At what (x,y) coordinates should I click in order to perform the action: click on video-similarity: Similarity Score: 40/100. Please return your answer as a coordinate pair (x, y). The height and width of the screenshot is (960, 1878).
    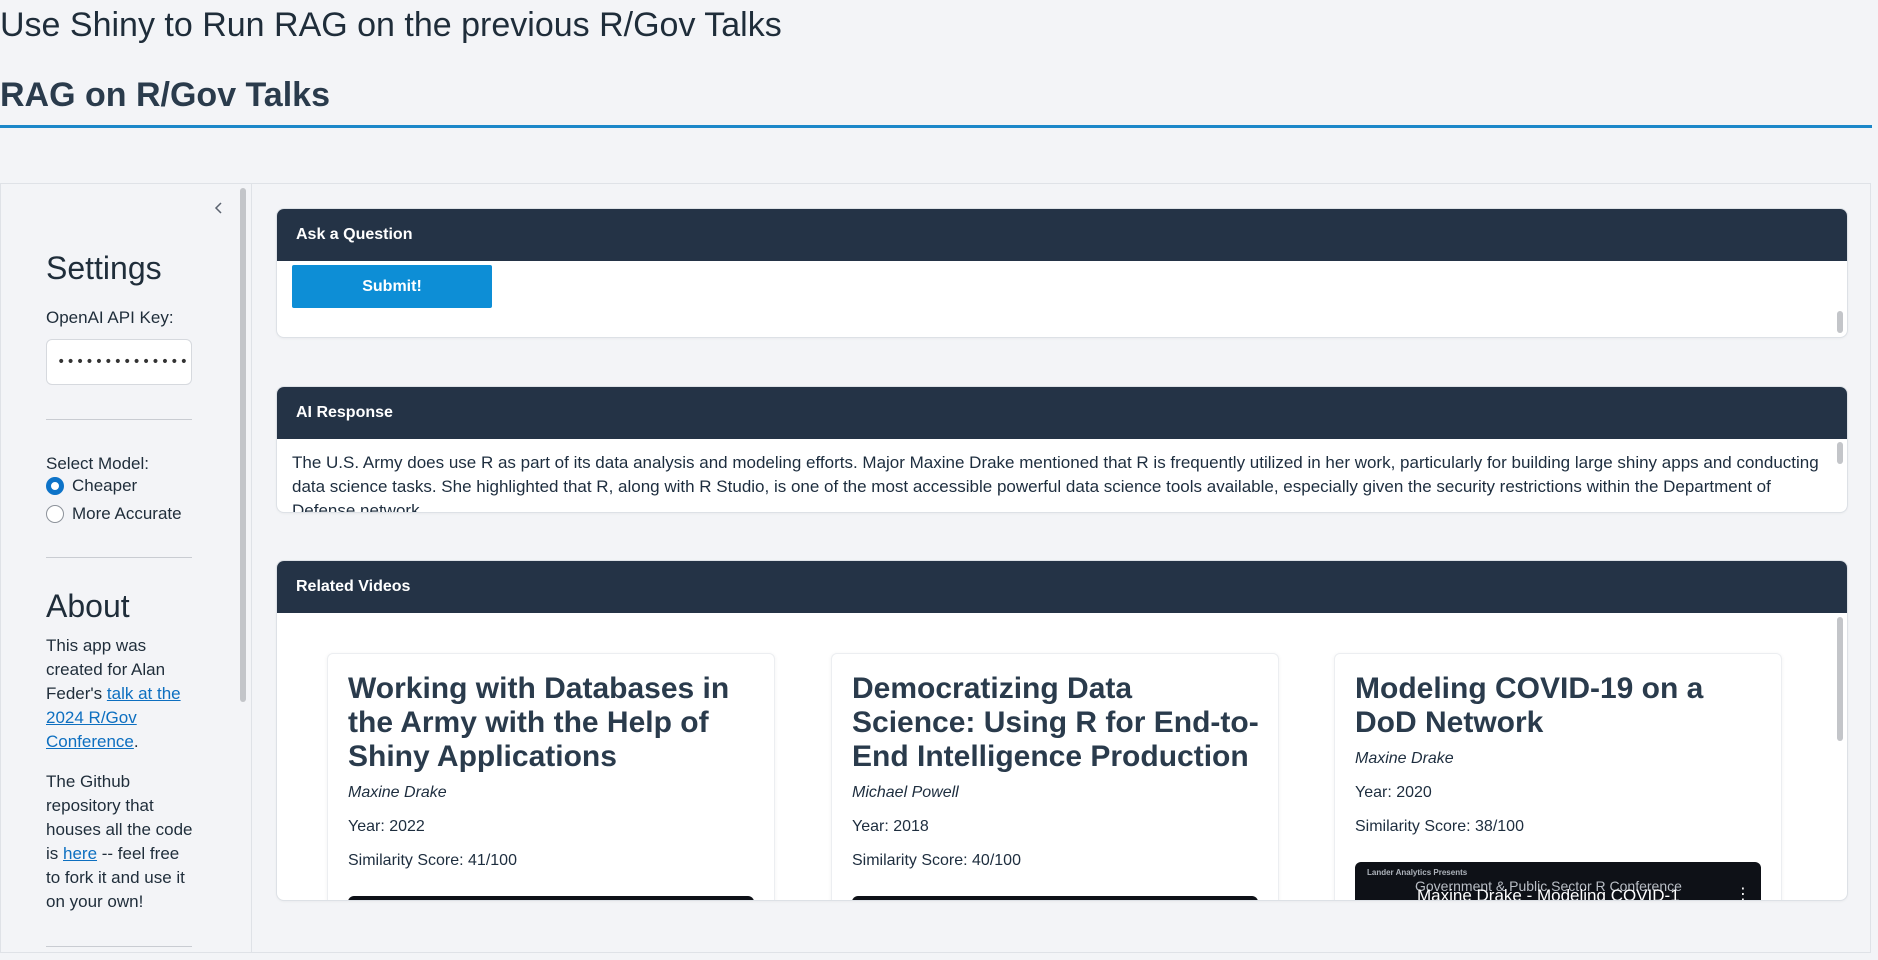
    Looking at the image, I should click on (936, 860).